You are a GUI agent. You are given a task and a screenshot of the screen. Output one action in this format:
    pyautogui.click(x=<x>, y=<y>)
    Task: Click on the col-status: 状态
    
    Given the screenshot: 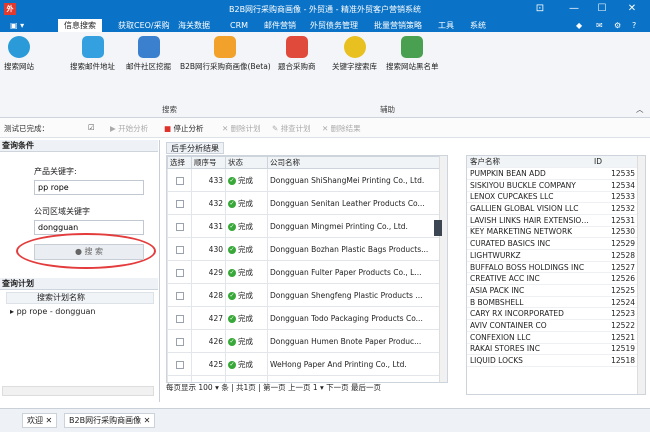 What is the action you would take?
    pyautogui.click(x=246, y=162)
    